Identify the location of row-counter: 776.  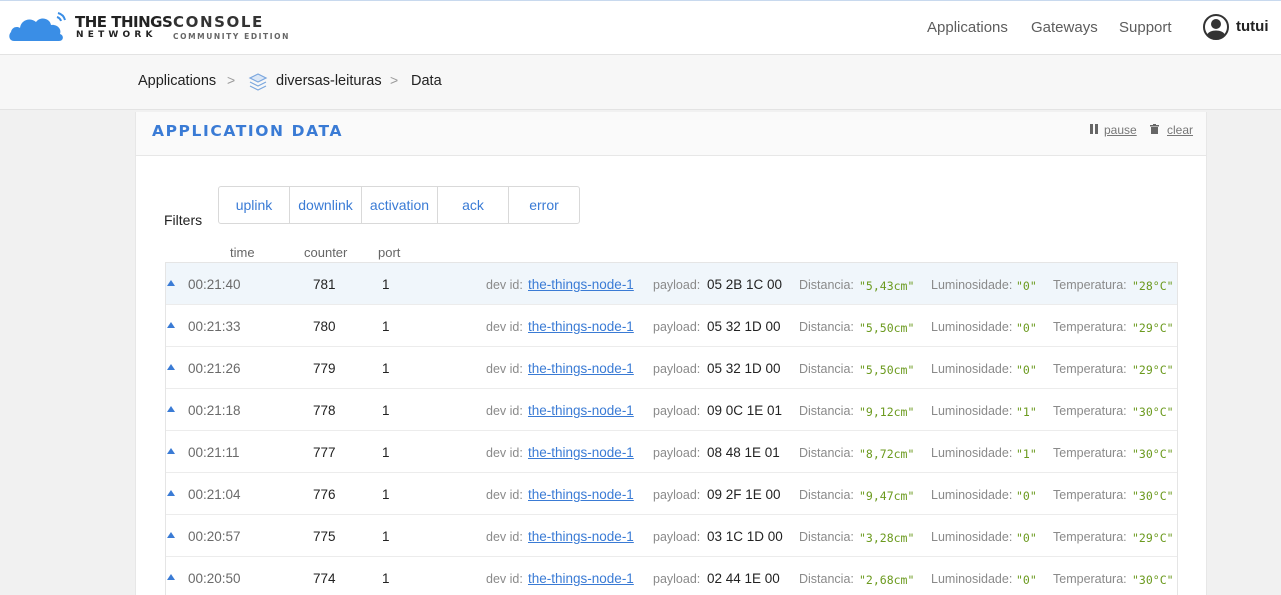
(324, 494).